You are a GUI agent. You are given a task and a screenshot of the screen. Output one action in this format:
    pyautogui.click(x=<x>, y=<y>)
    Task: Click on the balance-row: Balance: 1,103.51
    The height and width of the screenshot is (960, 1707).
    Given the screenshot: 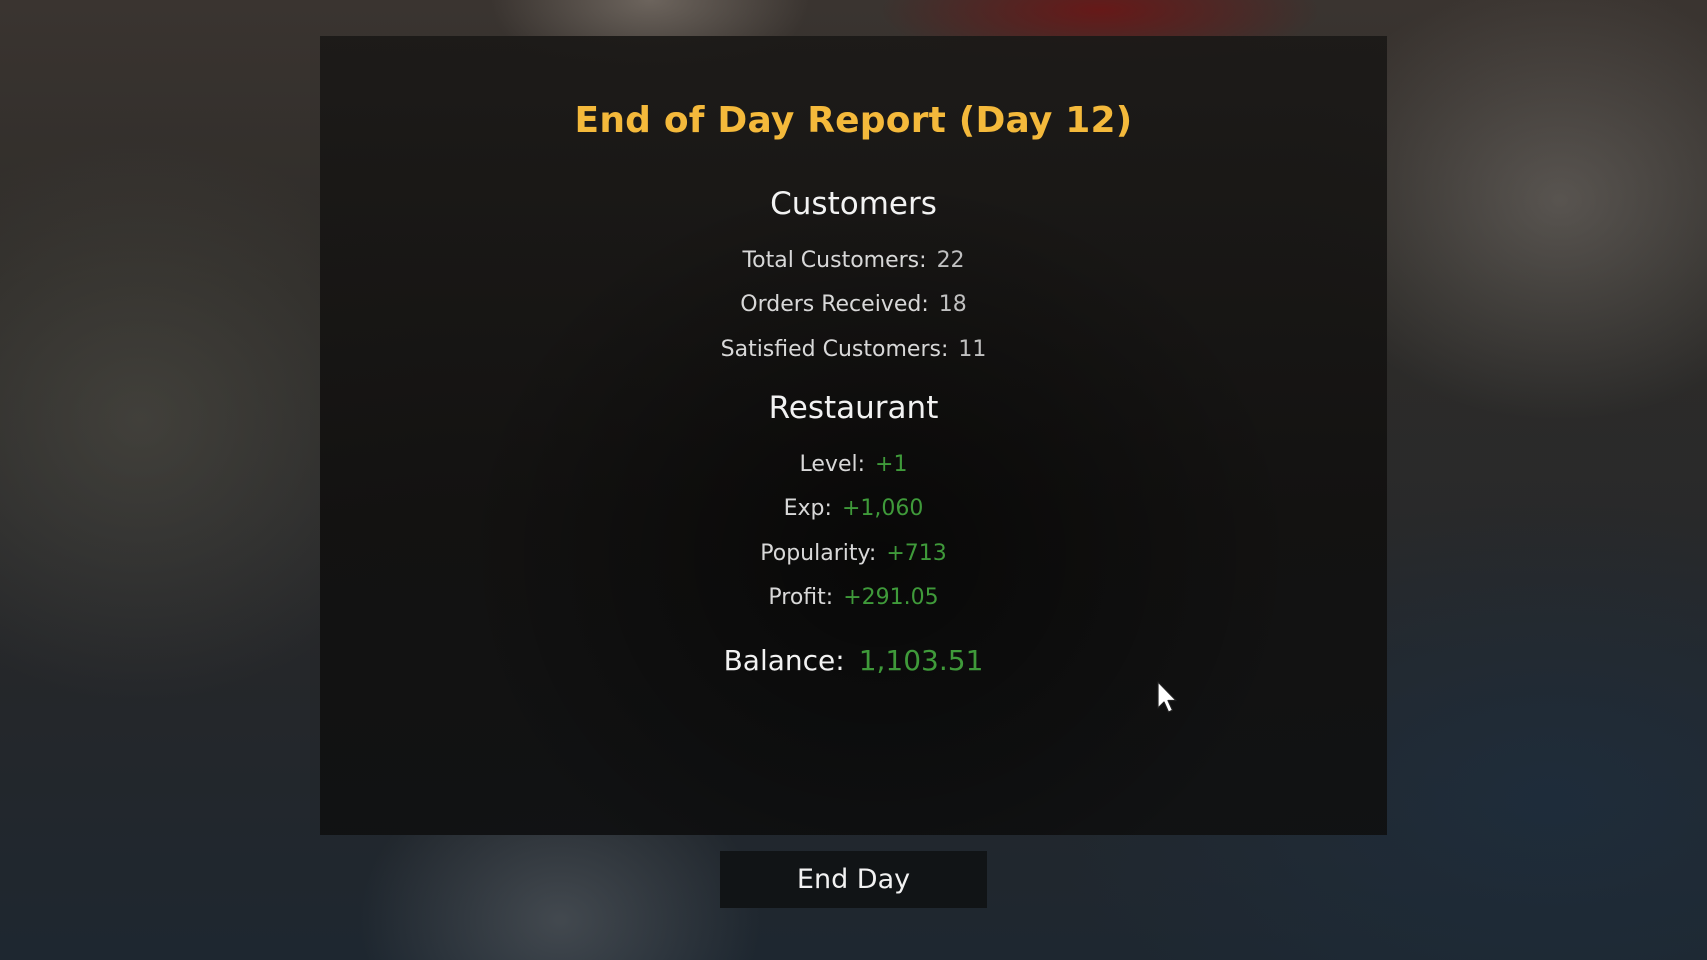 What is the action you would take?
    pyautogui.click(x=853, y=660)
    